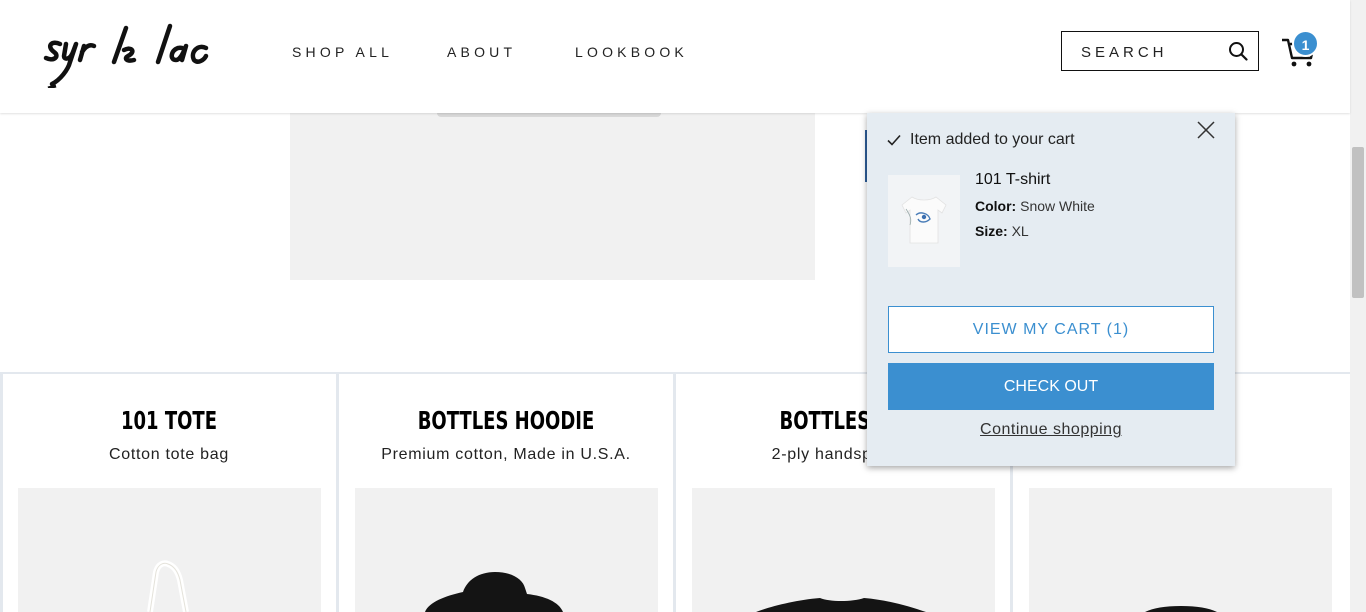 This screenshot has width=1366, height=612. Describe the element at coordinates (996, 206) in the screenshot. I see `color-label: Color:` at that location.